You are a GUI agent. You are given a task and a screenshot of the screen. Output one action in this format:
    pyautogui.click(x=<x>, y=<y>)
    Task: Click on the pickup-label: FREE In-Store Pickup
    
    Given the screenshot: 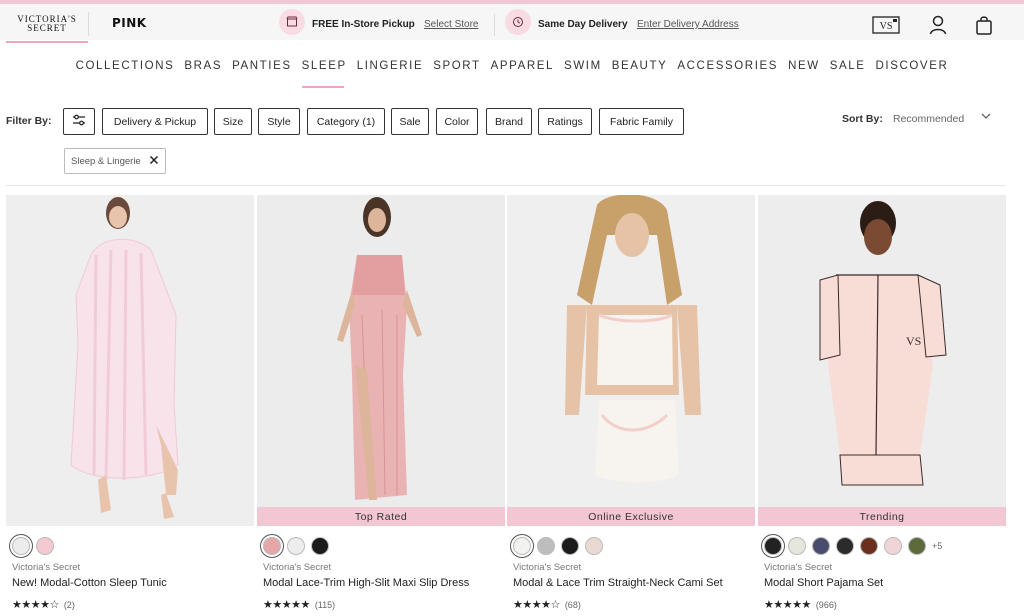 What is the action you would take?
    pyautogui.click(x=363, y=24)
    